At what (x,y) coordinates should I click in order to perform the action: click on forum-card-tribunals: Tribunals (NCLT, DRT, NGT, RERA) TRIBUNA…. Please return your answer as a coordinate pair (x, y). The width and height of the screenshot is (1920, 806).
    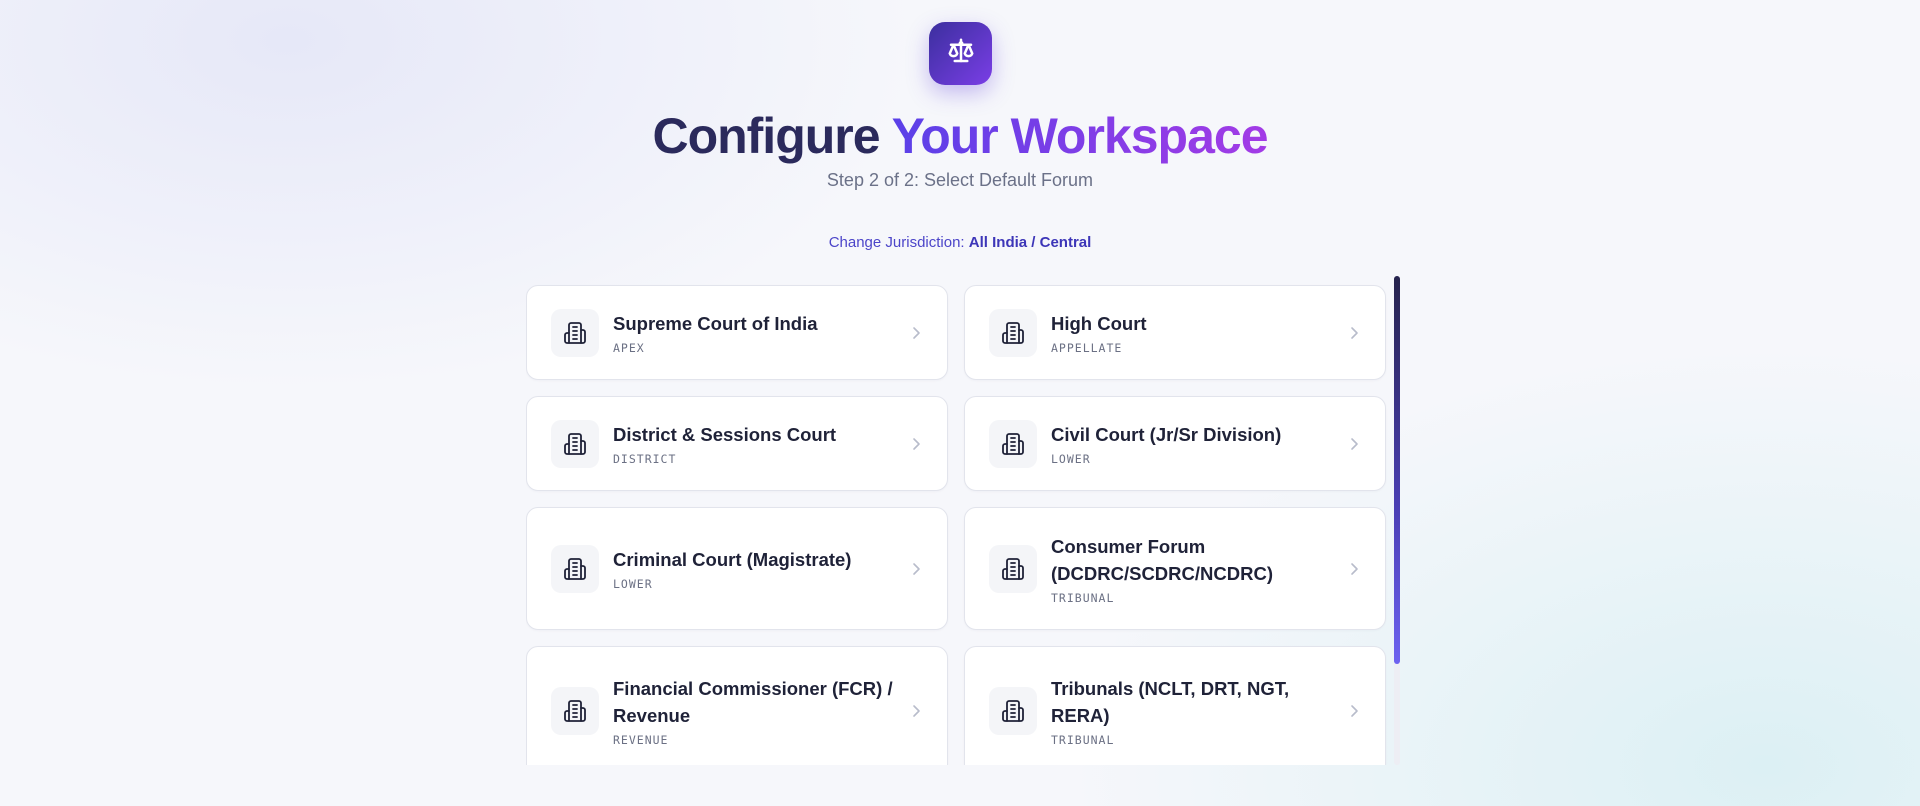
    Looking at the image, I should click on (1175, 705).